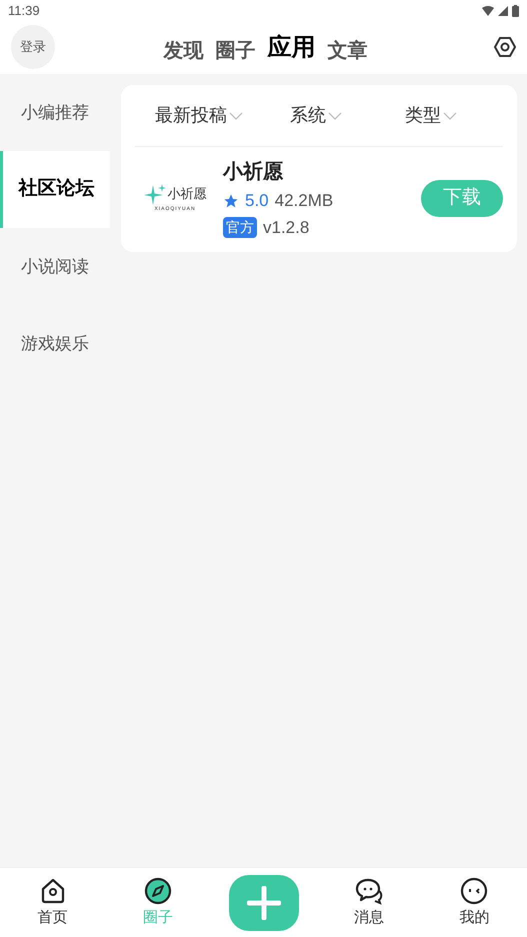  Describe the element at coordinates (24, 11) in the screenshot. I see `status-time: 11:39` at that location.